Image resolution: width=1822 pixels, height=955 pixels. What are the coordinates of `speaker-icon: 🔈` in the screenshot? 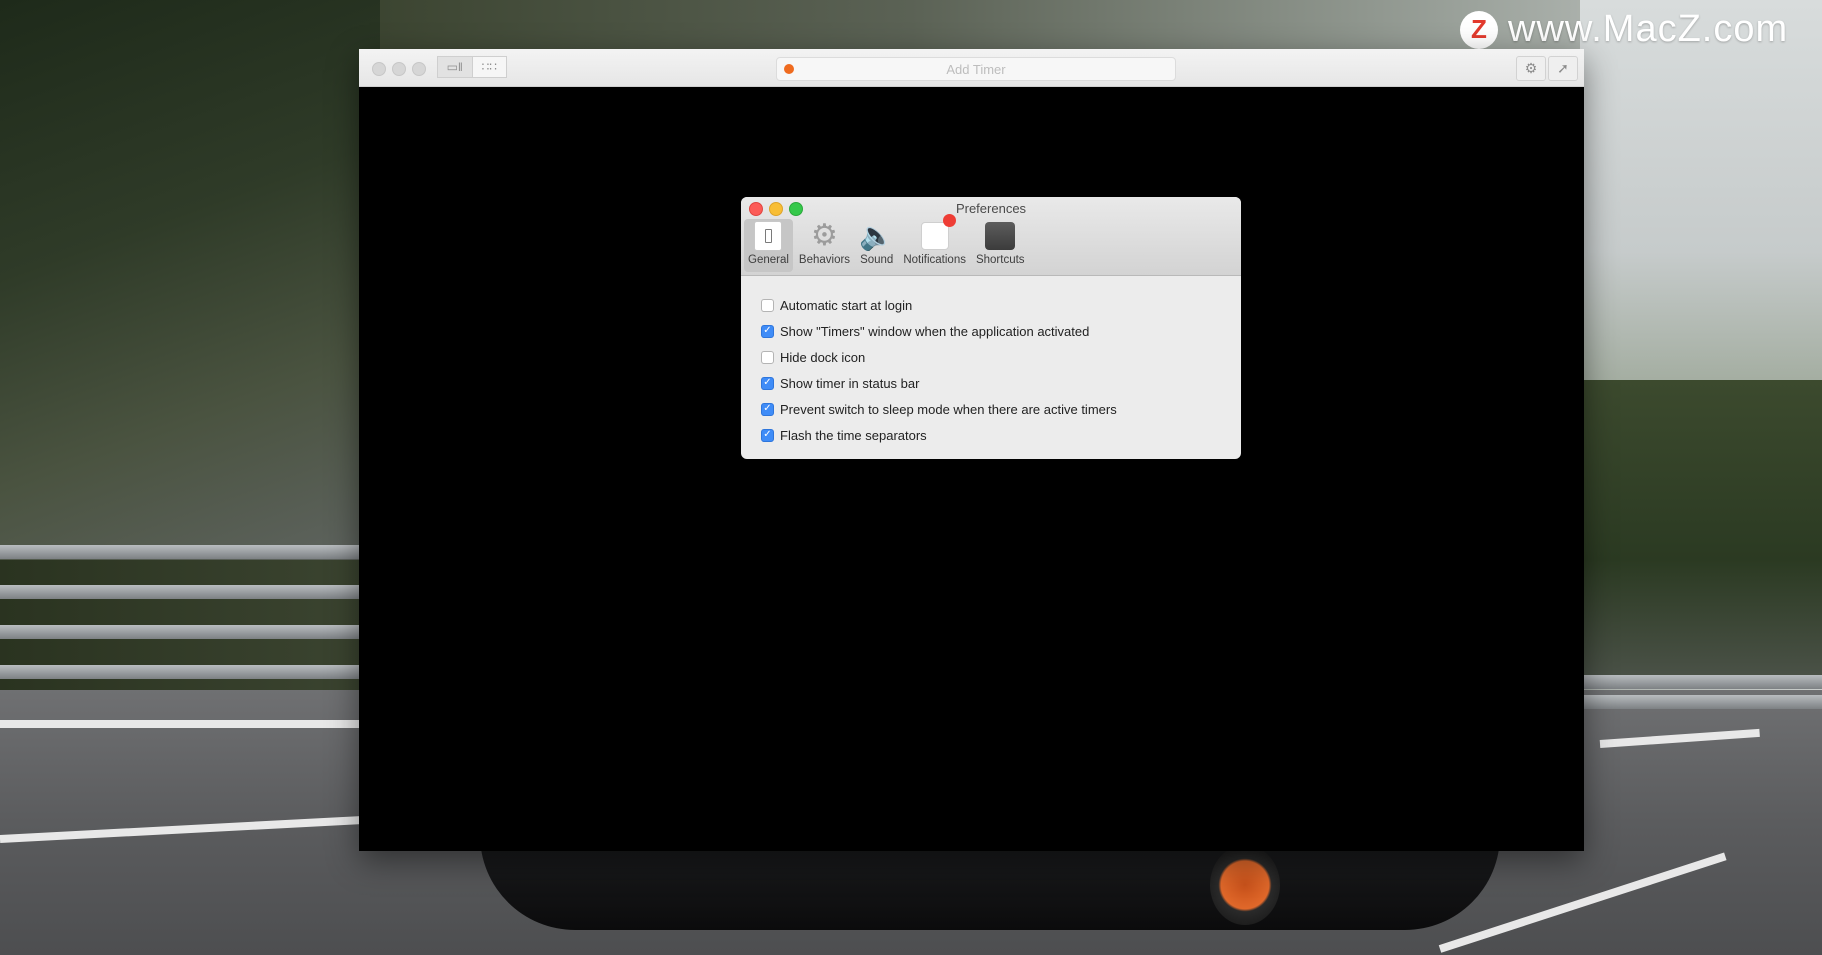 It's located at (877, 235).